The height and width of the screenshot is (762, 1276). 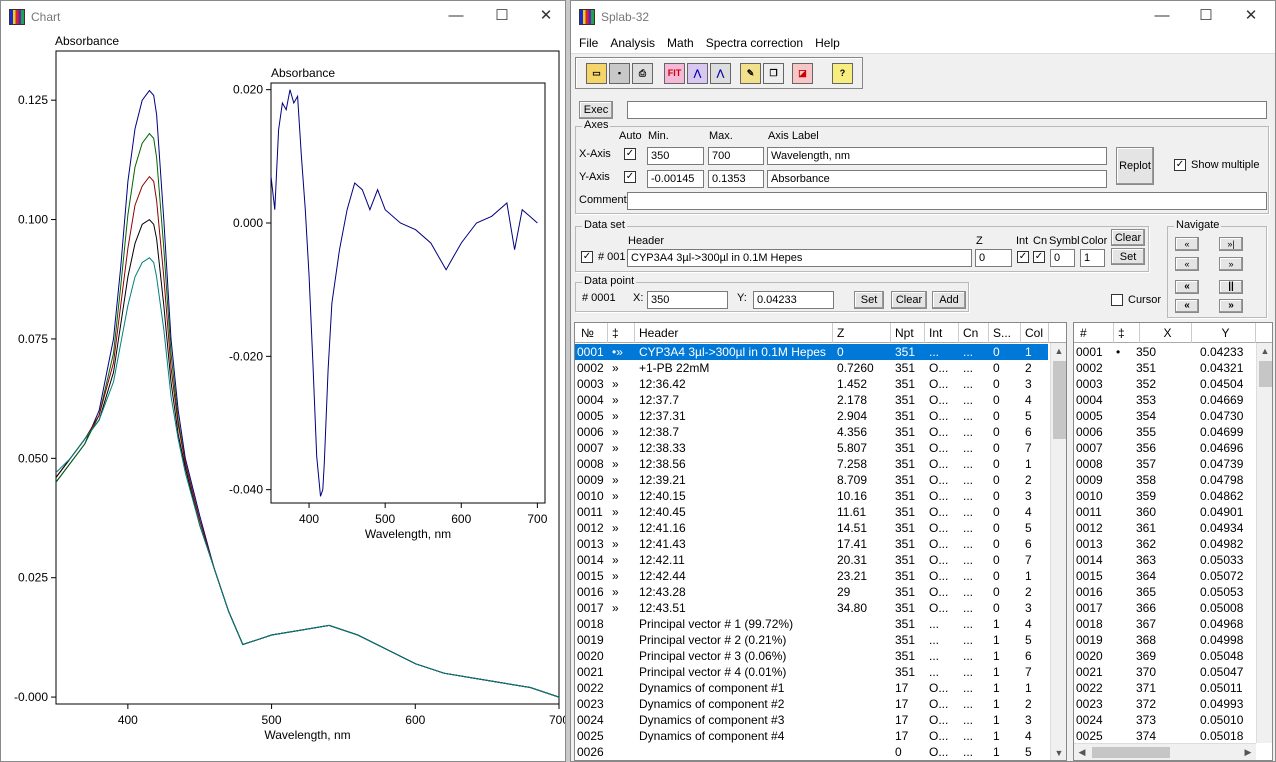 What do you see at coordinates (793, 300) in the screenshot?
I see `datapoint-y-input: 0.04233` at bounding box center [793, 300].